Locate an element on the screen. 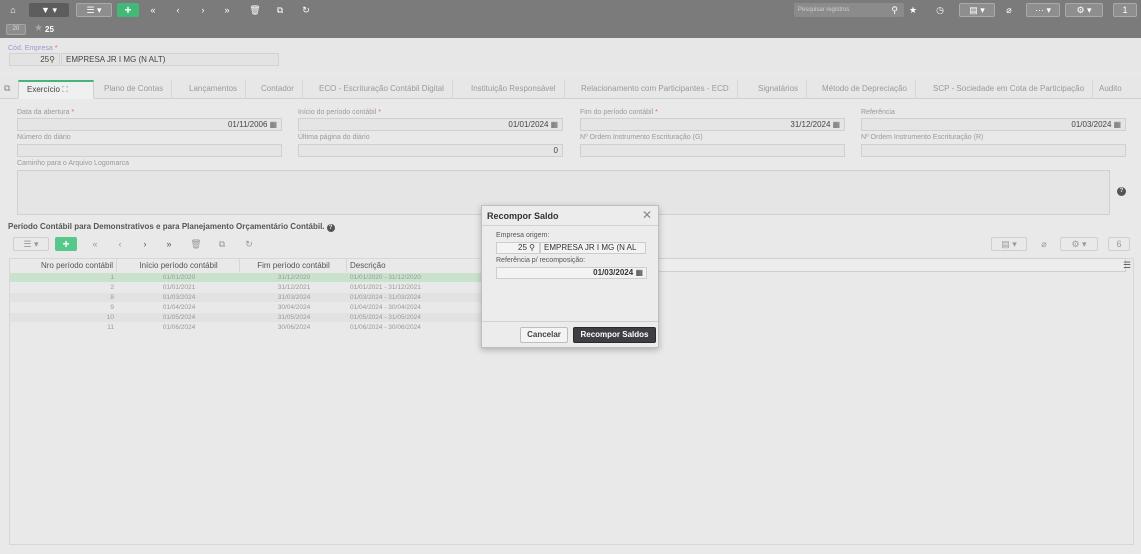 Image resolution: width=1141 pixels, height=554 pixels. recompor-saldos-button: Recompor Saldos is located at coordinates (614, 335).